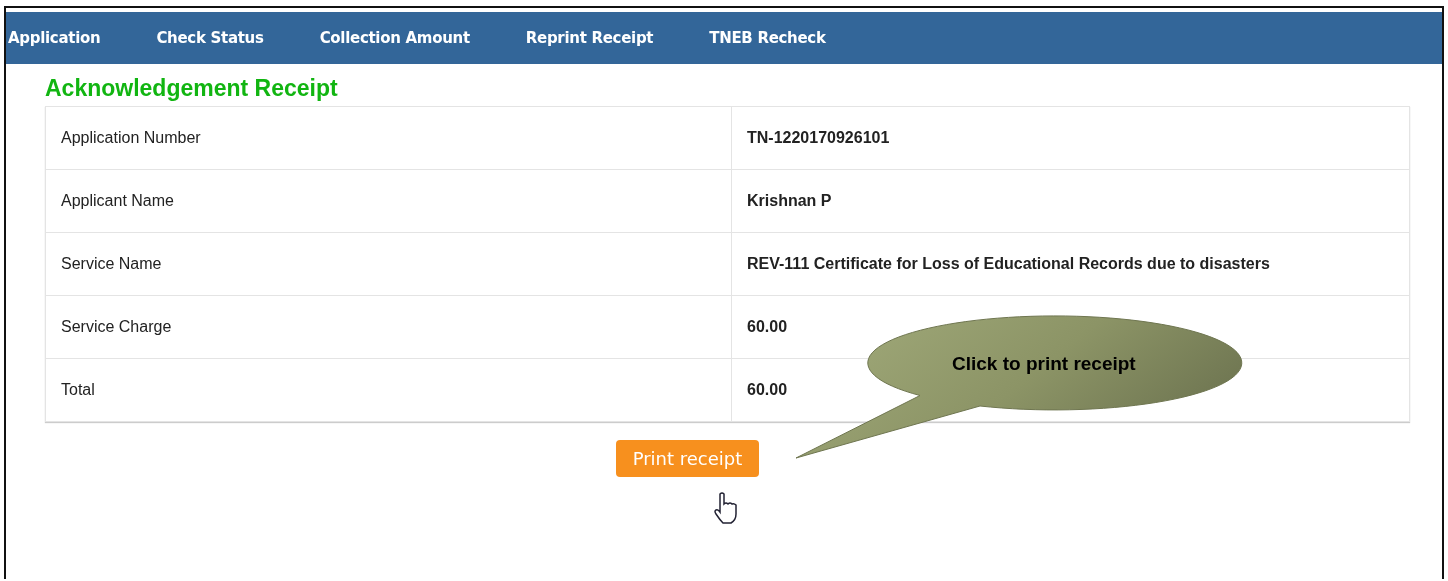  Describe the element at coordinates (1070, 138) in the screenshot. I see `table-cell: TN-1220170926101` at that location.